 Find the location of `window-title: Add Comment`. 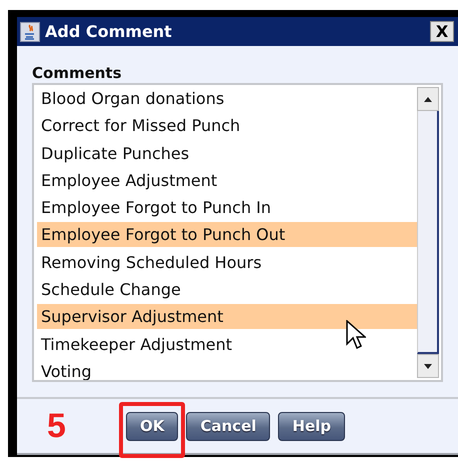

window-title: Add Comment is located at coordinates (109, 31).